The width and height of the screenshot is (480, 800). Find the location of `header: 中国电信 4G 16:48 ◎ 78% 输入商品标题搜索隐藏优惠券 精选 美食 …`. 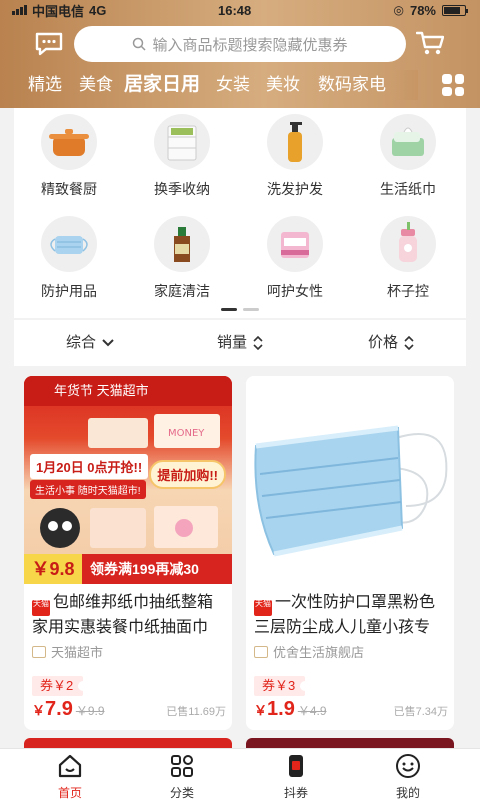

header: 中国电信 4G 16:48 ◎ 78% 输入商品标题搜索隐藏优惠券 精选 美食 … is located at coordinates (240, 54).